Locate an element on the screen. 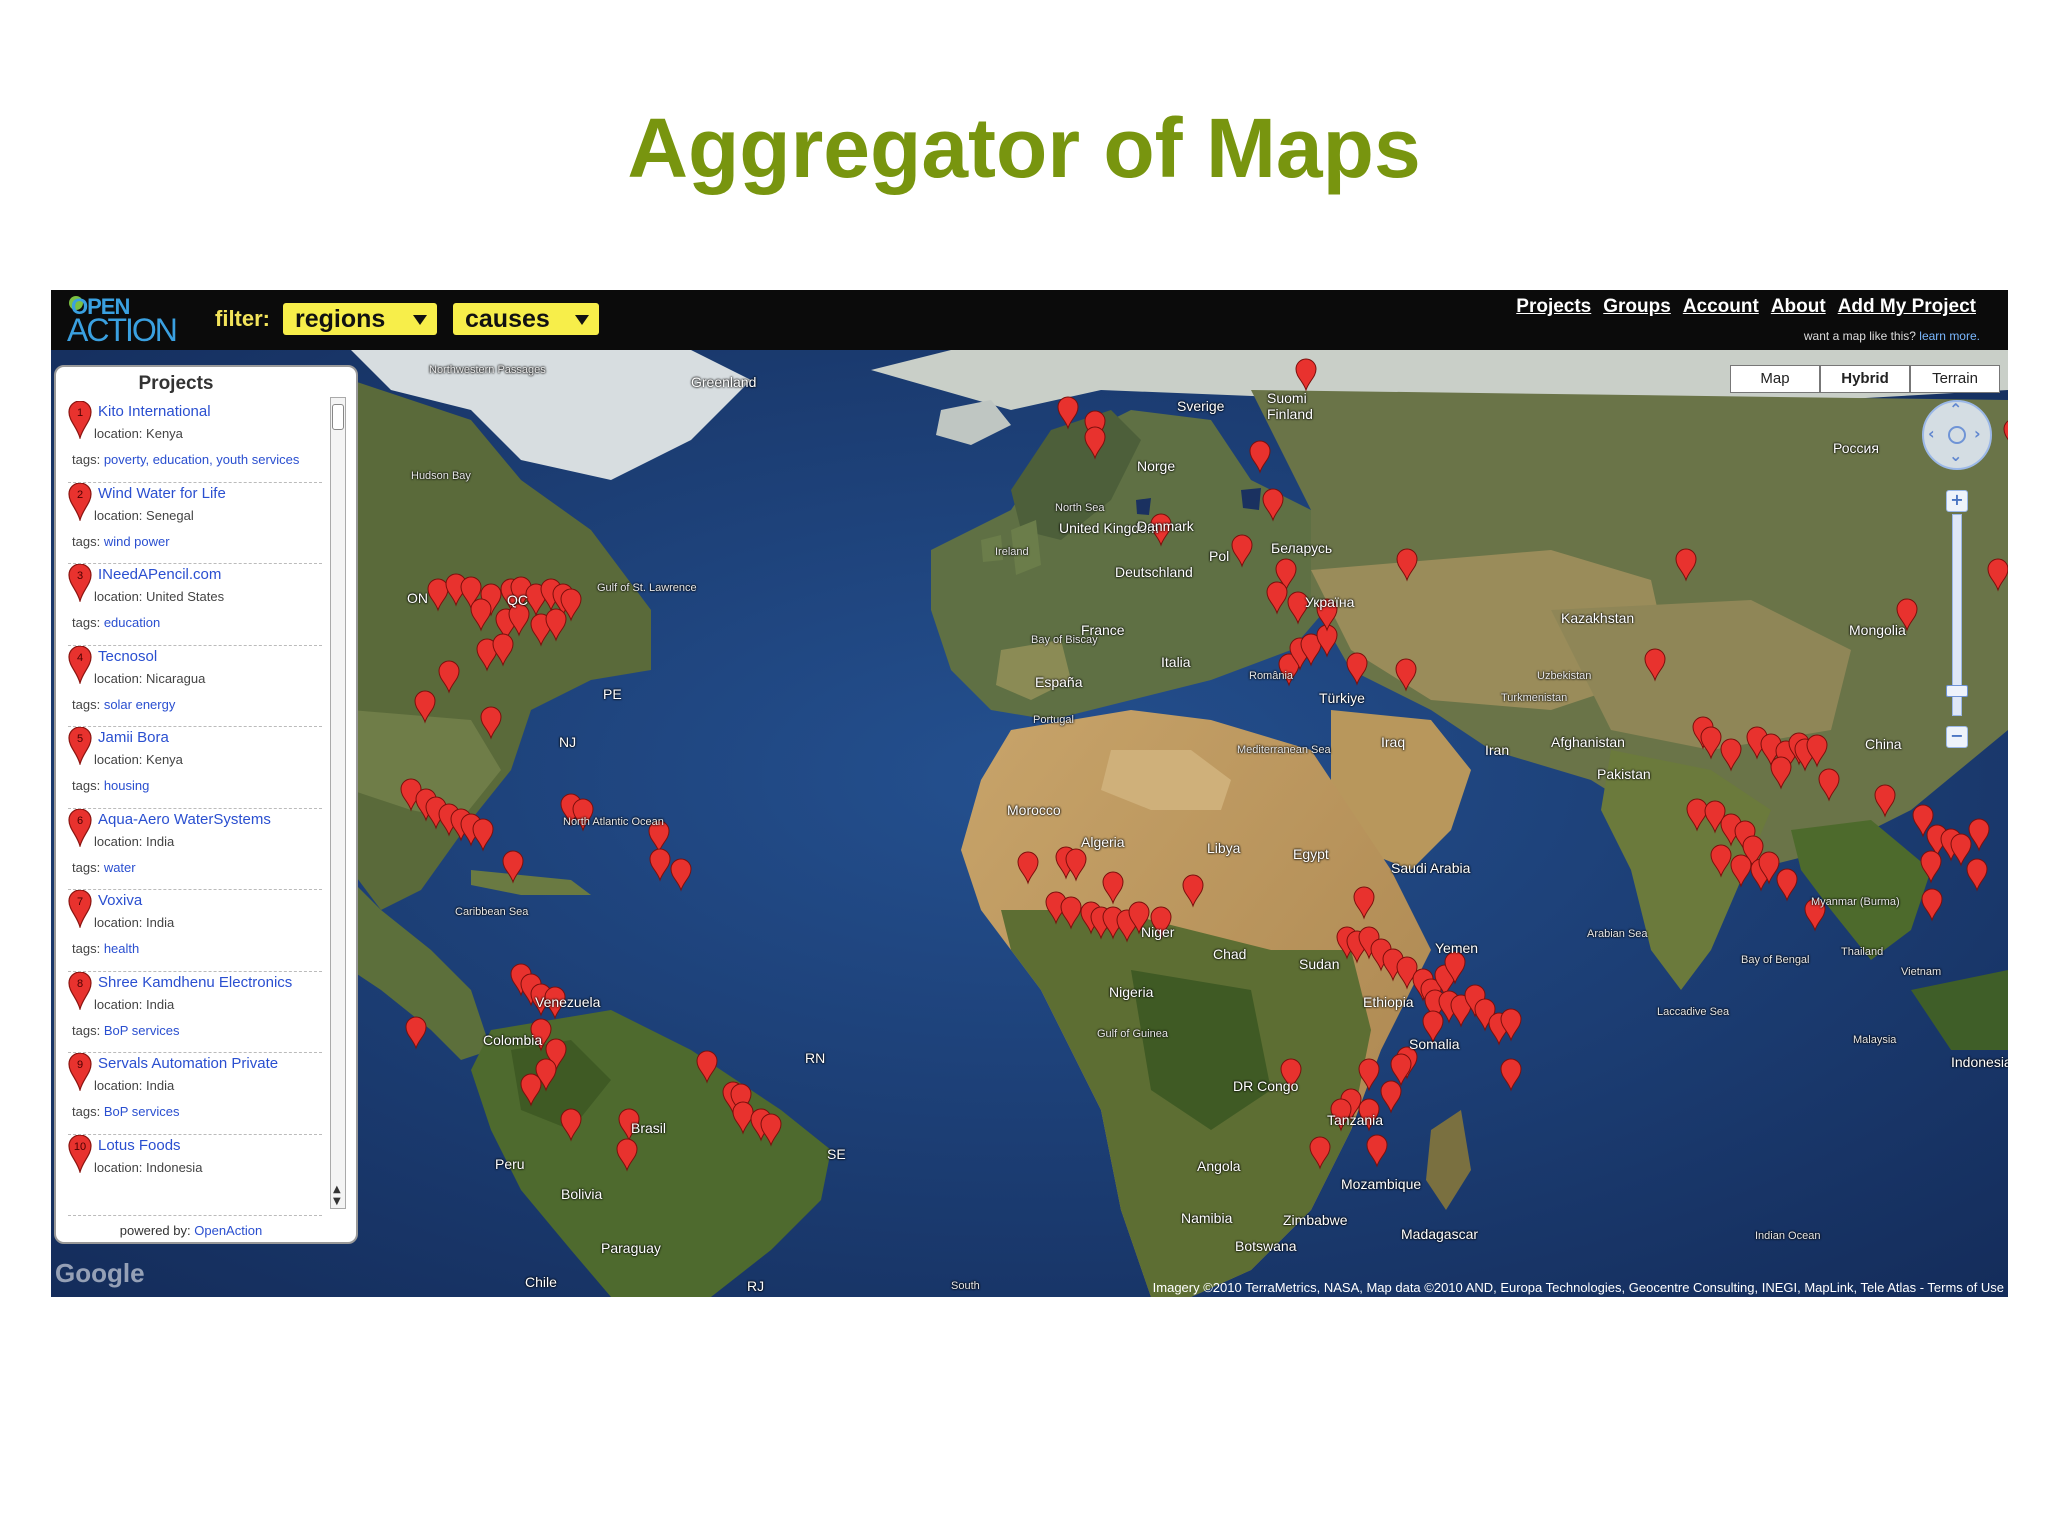  project-name: Tecnosol is located at coordinates (127, 656).